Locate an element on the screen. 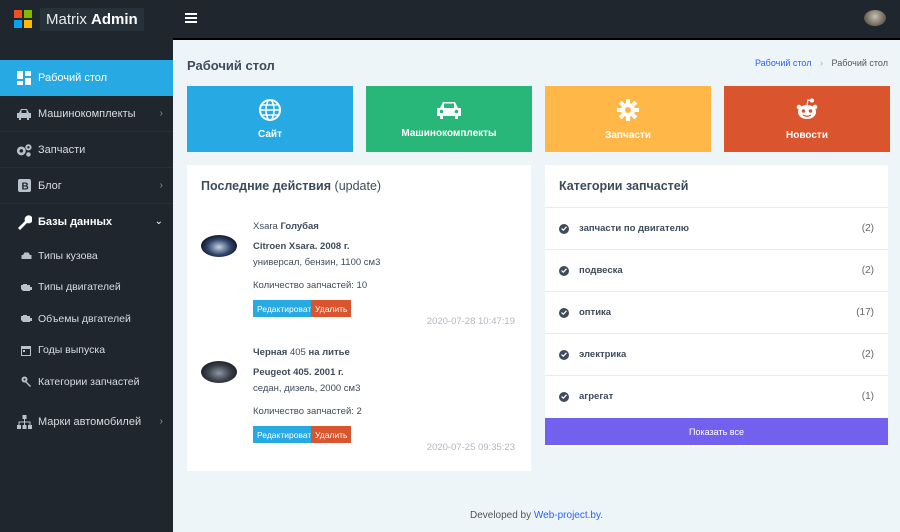 The width and height of the screenshot is (900, 532). sidebar-item-car-kits: Машинокомплекты › is located at coordinates (86, 114).